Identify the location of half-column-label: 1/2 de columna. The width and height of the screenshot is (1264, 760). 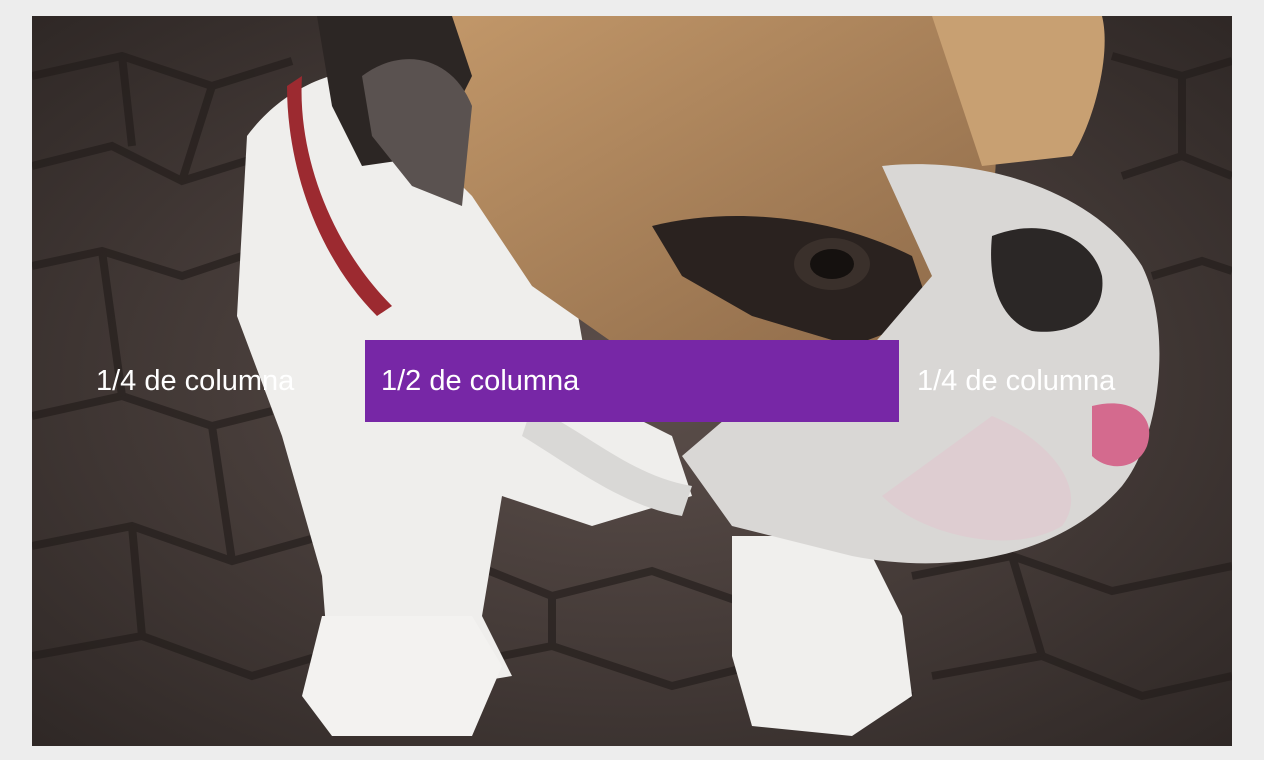
(480, 381).